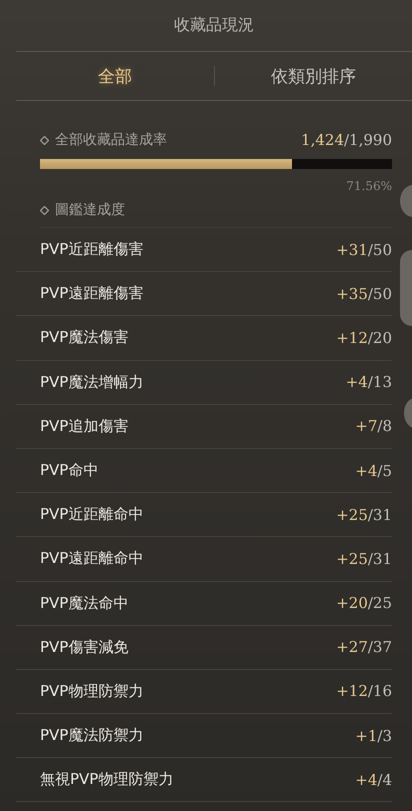 Image resolution: width=412 pixels, height=811 pixels. I want to click on stat-value: +4/13, so click(369, 382).